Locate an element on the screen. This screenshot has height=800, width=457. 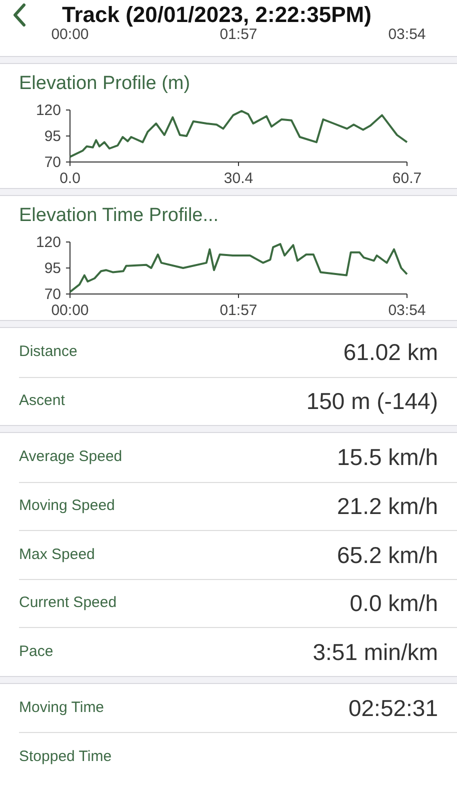
stat-label: Stopped Time is located at coordinates (65, 756).